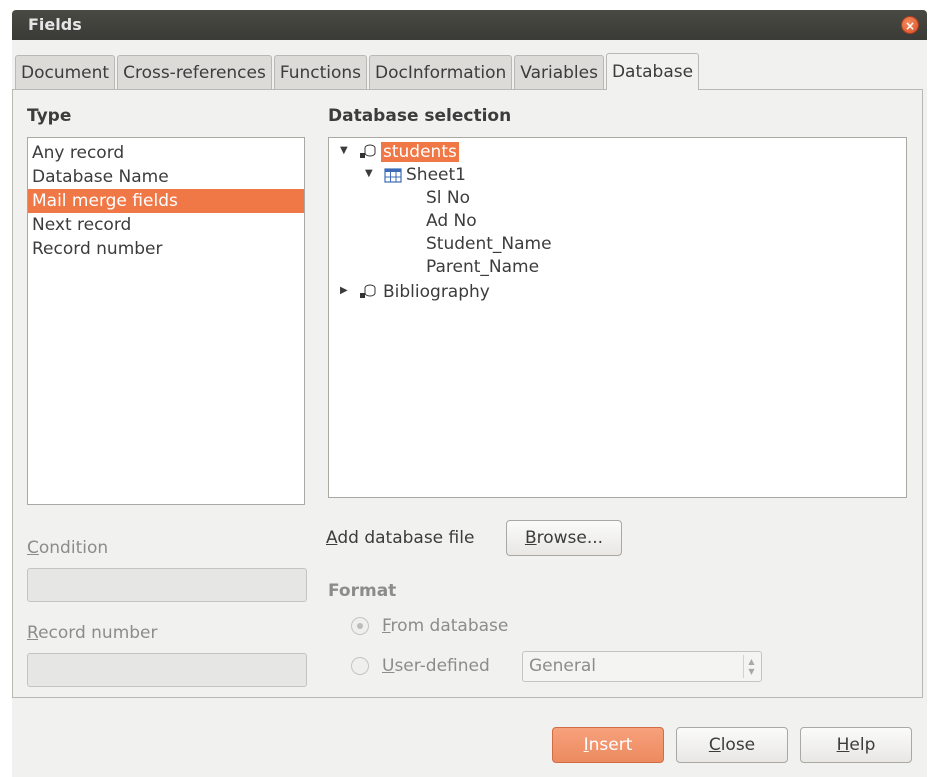  I want to click on tab-document: Document, so click(65, 72).